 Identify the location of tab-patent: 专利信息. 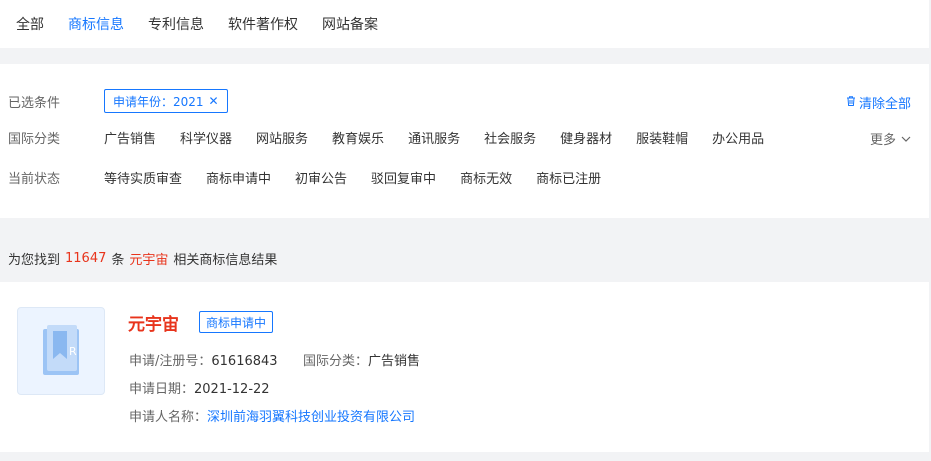
(176, 24).